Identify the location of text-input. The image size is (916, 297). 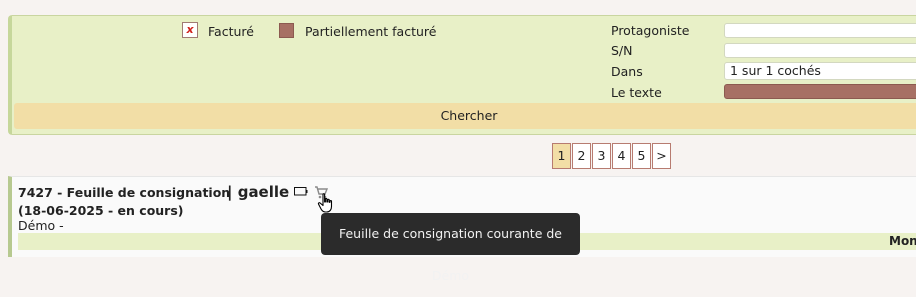
(820, 91).